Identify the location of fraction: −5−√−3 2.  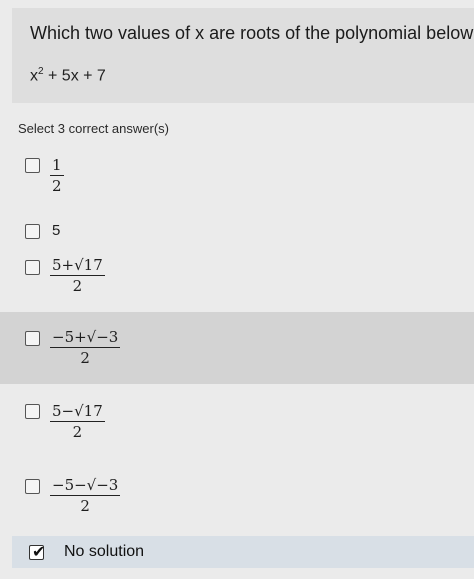
(85, 495).